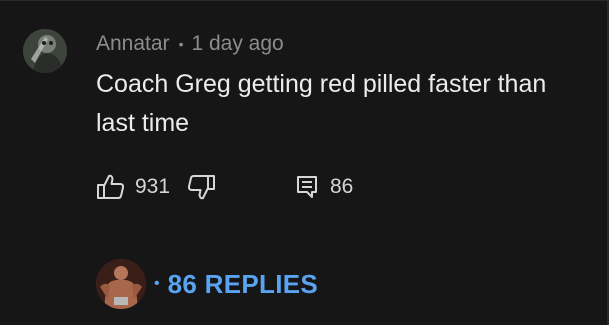 This screenshot has width=609, height=325. I want to click on reply-author-avatar, so click(121, 284).